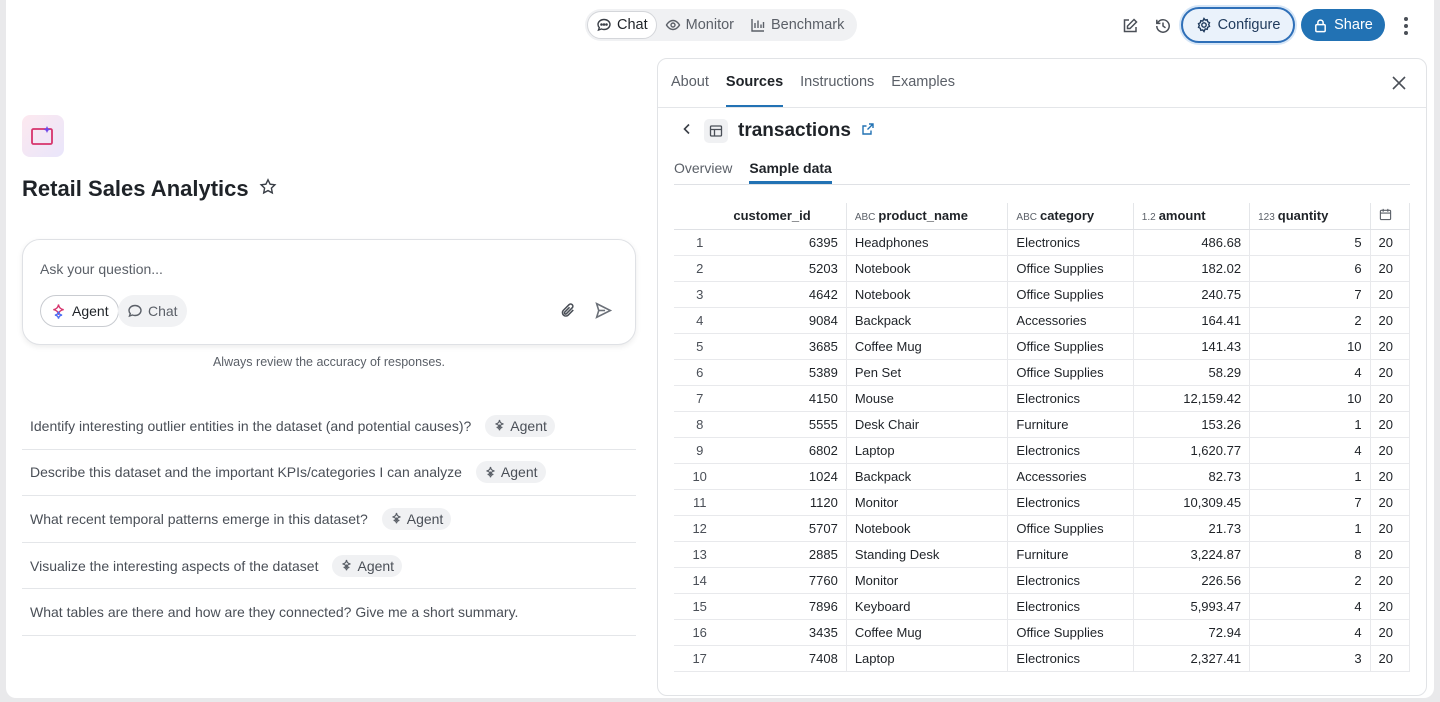 The height and width of the screenshot is (702, 1440). What do you see at coordinates (927, 632) in the screenshot?
I see `table-cell: Coffee Mug` at bounding box center [927, 632].